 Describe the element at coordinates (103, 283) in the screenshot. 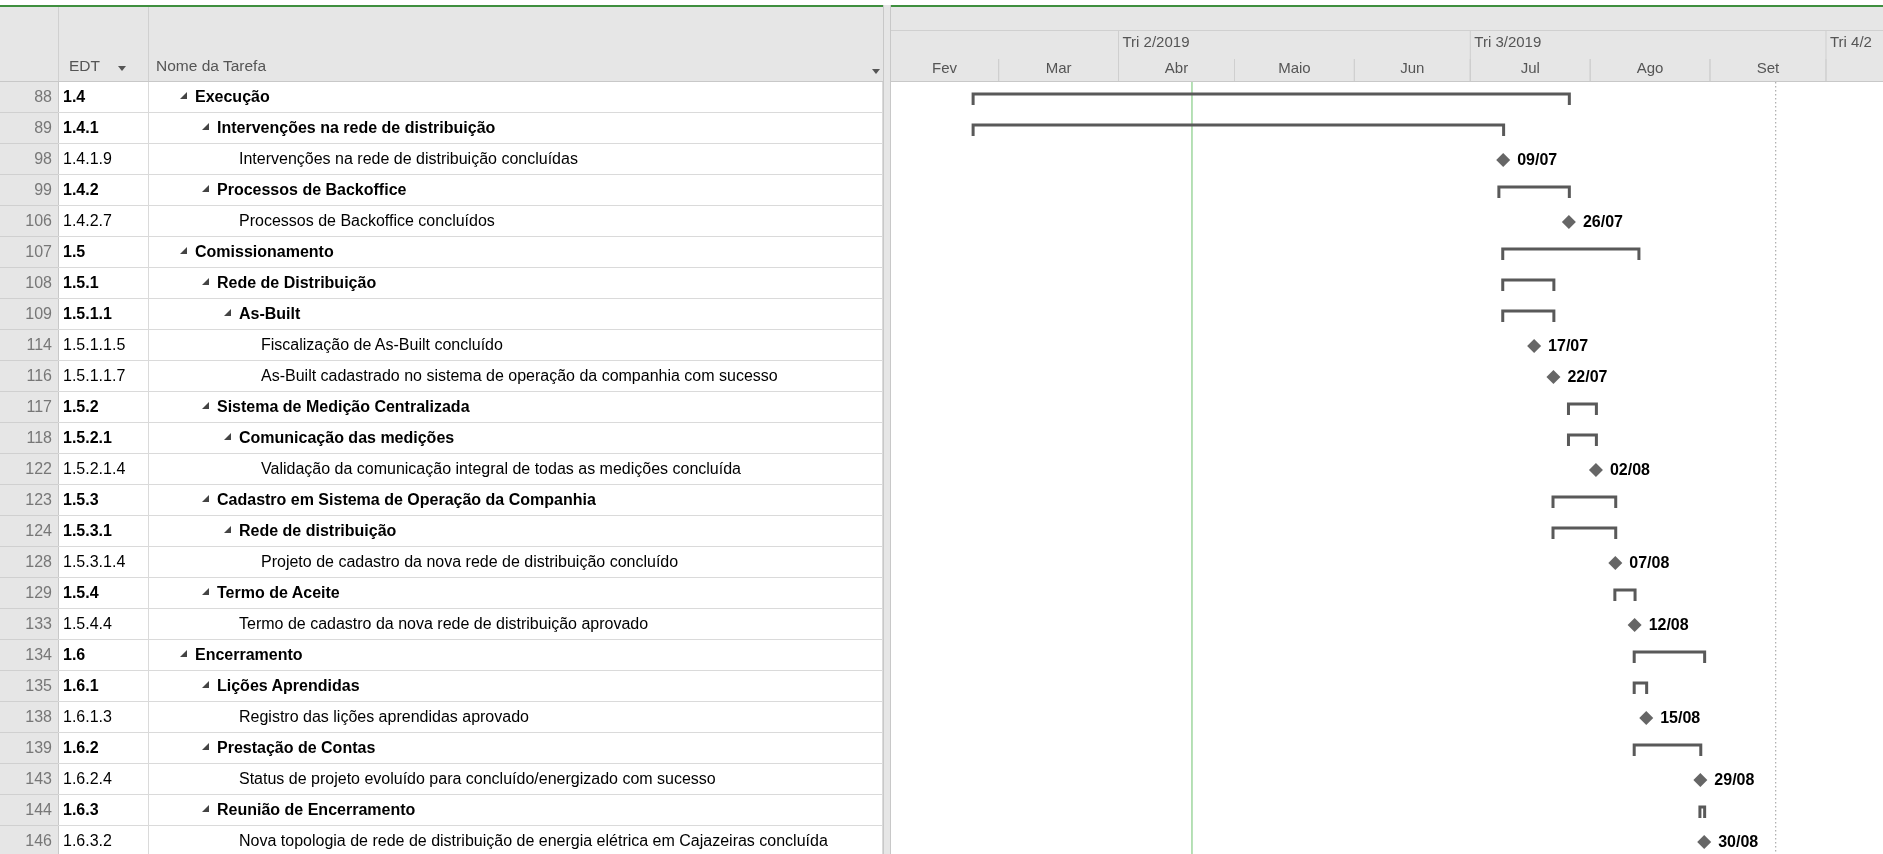

I see `wbs-cell: 1.5.1` at that location.